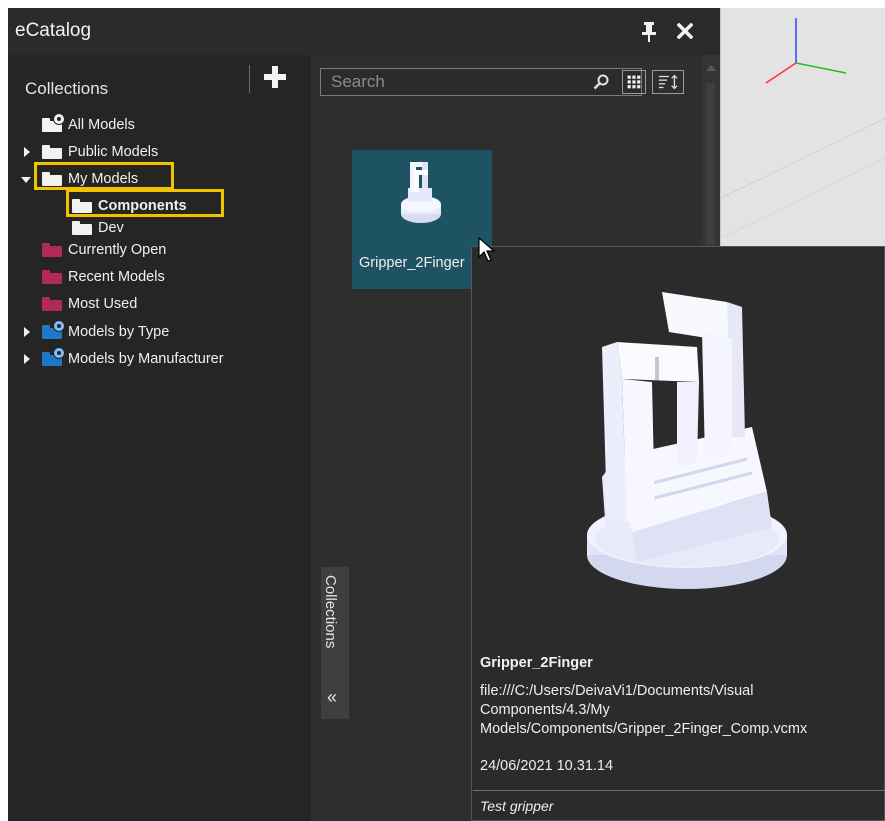 The width and height of the screenshot is (885, 821). I want to click on search-box, so click(481, 82).